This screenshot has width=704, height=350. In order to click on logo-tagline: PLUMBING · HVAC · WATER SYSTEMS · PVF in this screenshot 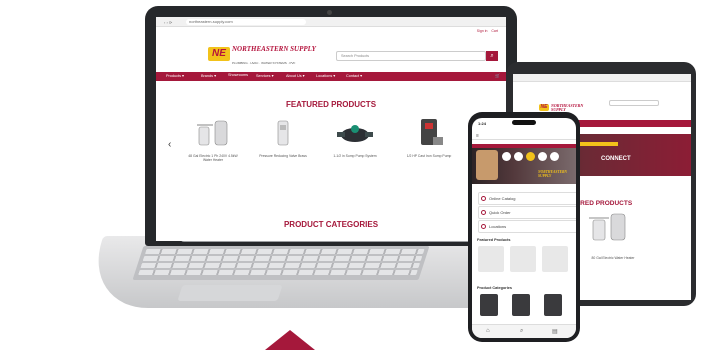, I will do `click(264, 63)`.